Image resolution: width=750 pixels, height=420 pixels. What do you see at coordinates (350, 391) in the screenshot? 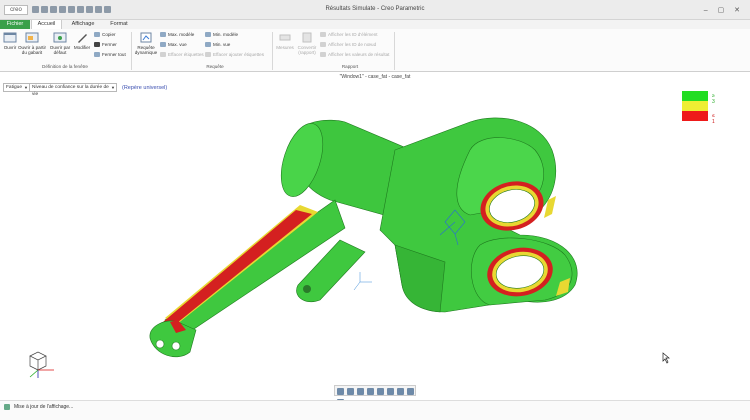
I see `zoom-in-icon` at bounding box center [350, 391].